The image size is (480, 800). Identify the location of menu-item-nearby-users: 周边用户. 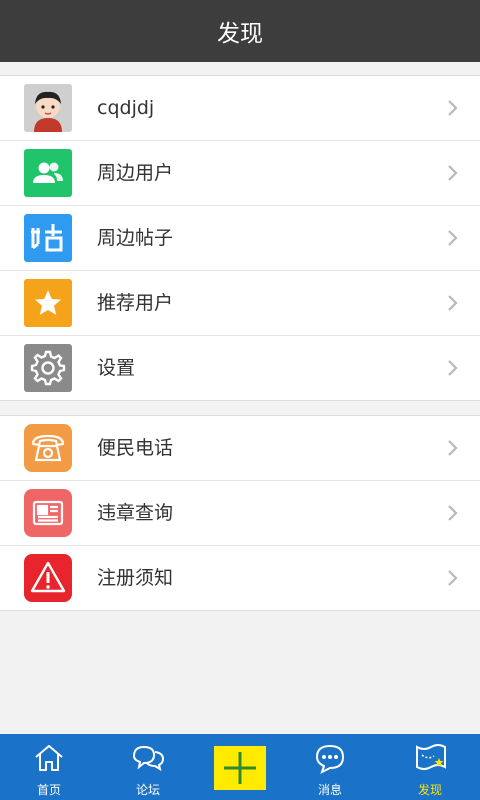
(240, 173).